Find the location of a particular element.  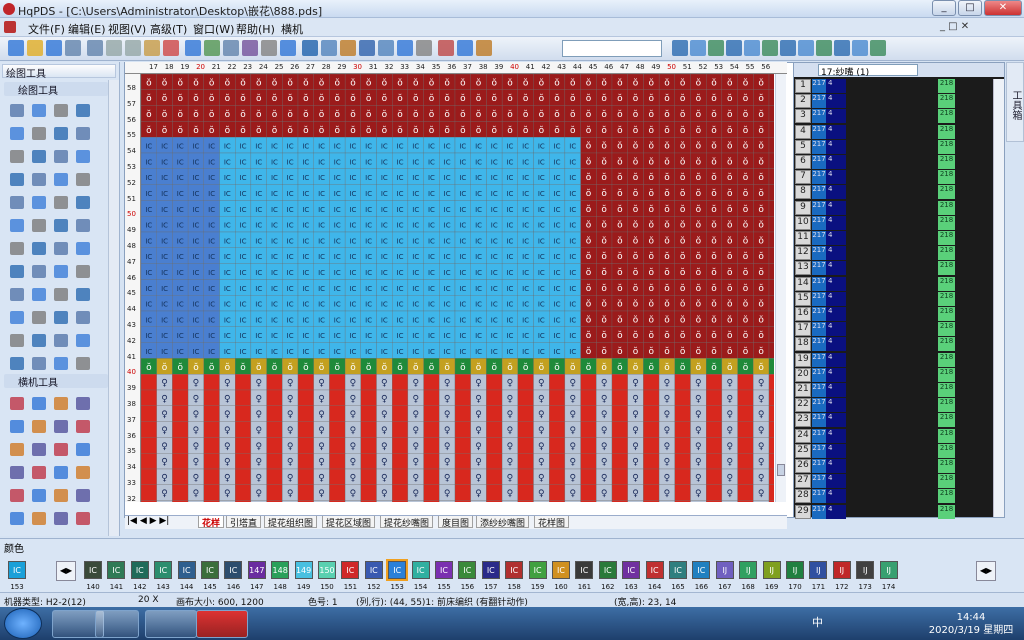

group-machine-tools: 横机工具 is located at coordinates (56, 381).